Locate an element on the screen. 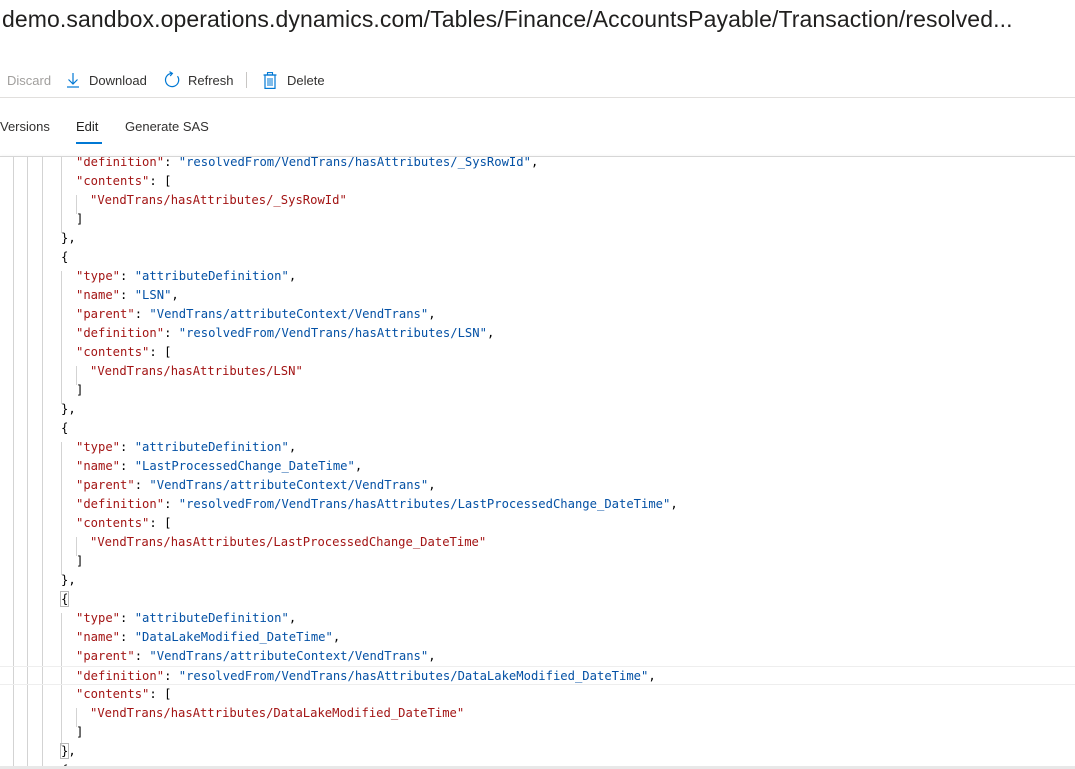 Image resolution: width=1075 pixels, height=769 pixels. toolbar-divider is located at coordinates (537, 97).